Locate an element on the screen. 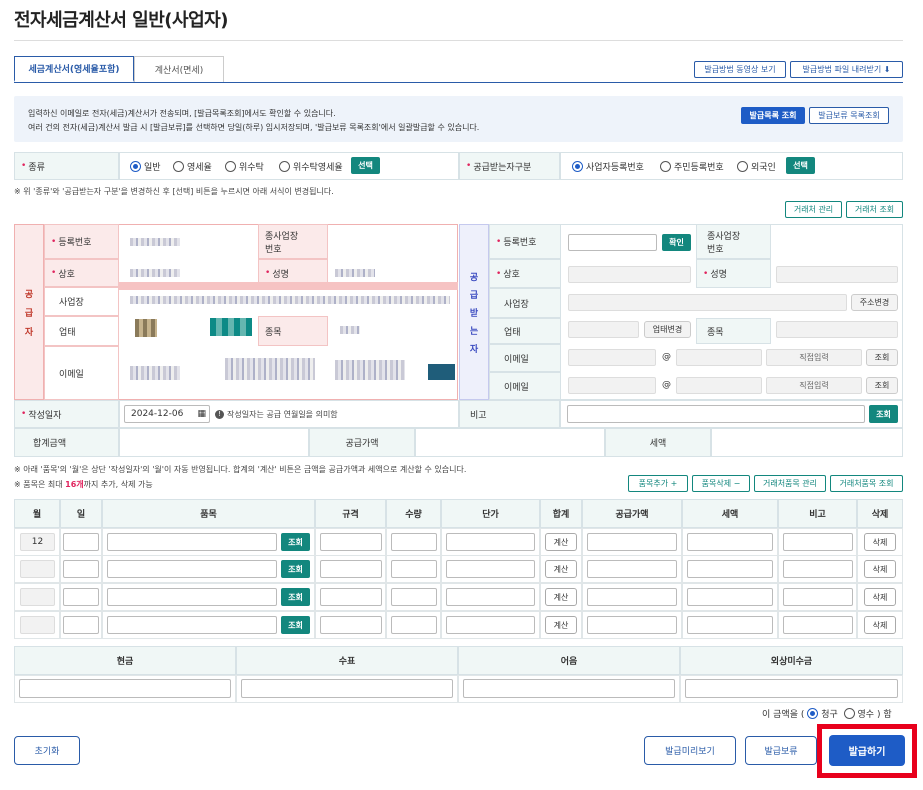 Image resolution: width=923 pixels, height=790 pixels. video-guide-button: 발급방법 동영상 보기 is located at coordinates (740, 69).